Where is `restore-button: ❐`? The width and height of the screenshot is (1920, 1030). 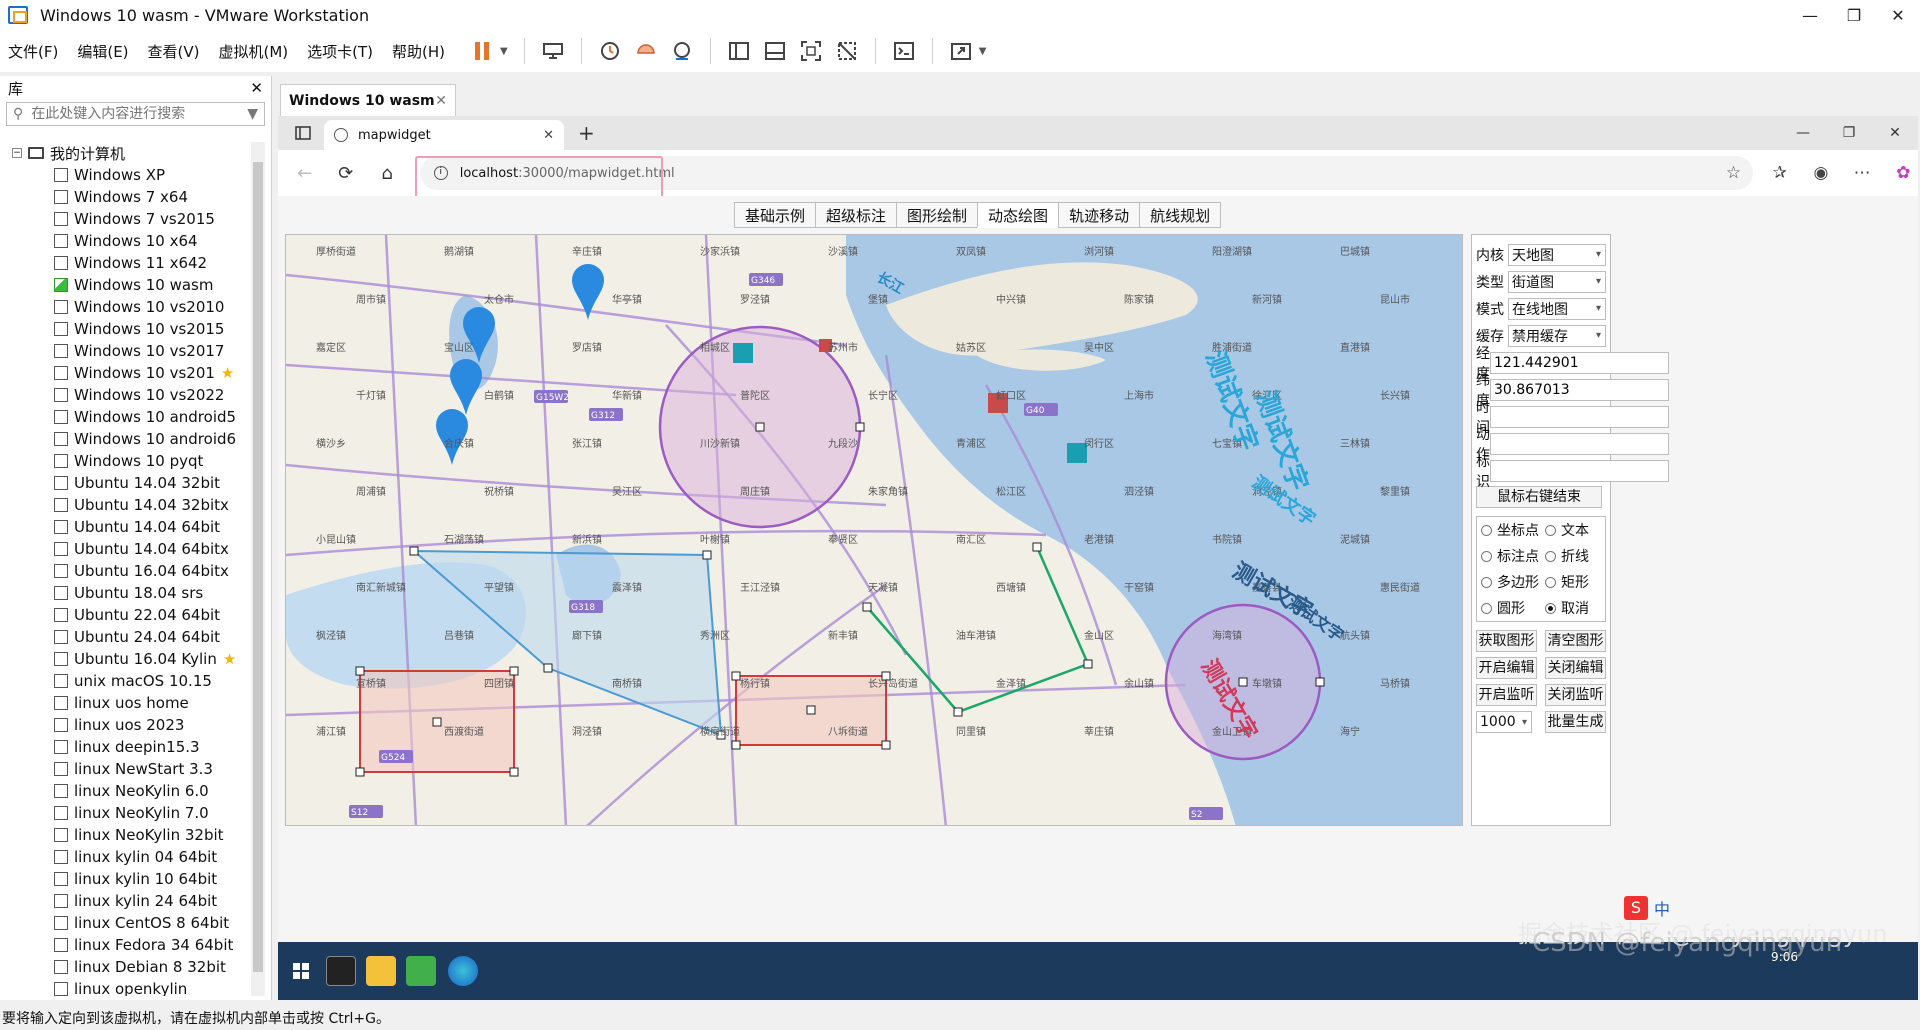 restore-button: ❐ is located at coordinates (1854, 15).